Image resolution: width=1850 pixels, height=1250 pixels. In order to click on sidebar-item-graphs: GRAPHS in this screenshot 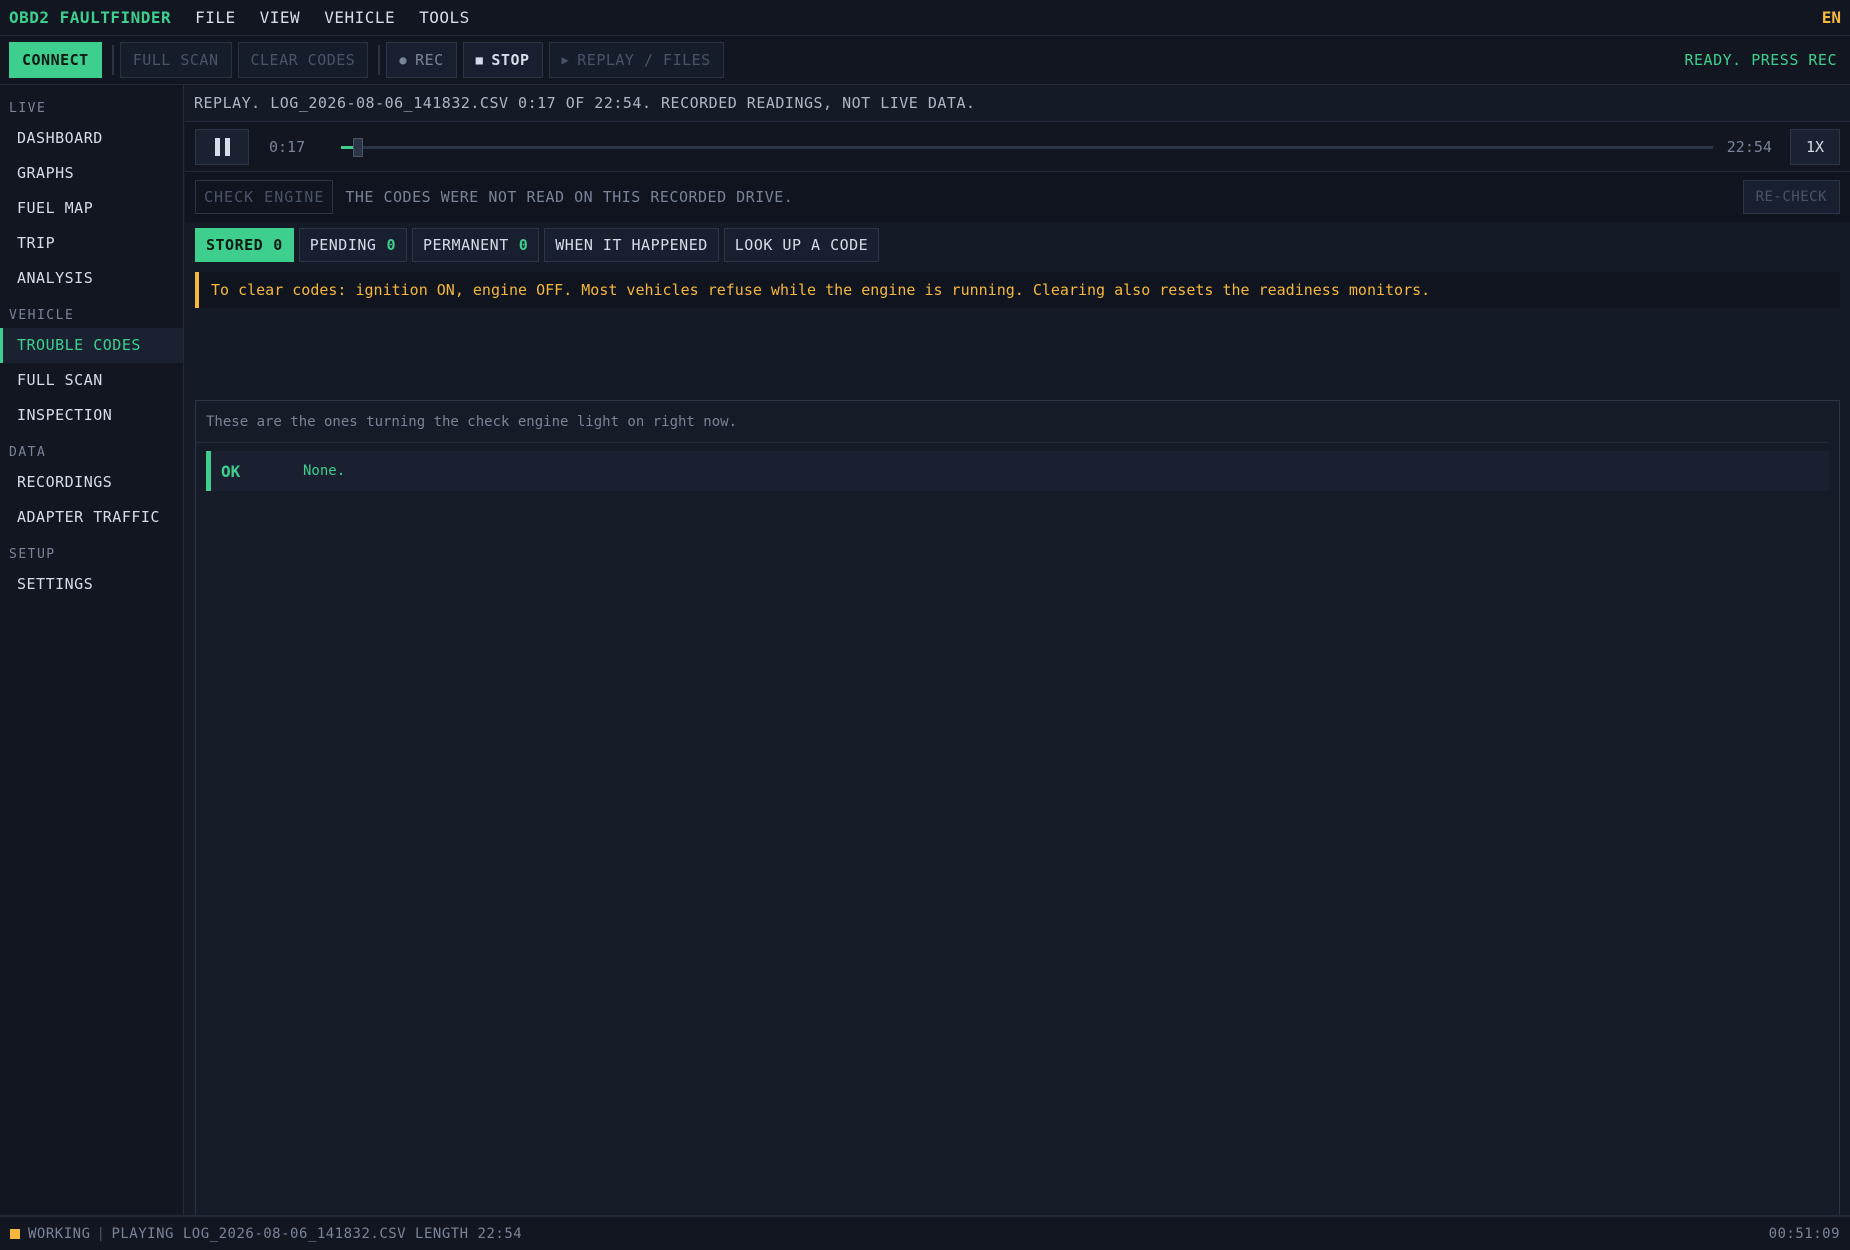, I will do `click(91, 173)`.